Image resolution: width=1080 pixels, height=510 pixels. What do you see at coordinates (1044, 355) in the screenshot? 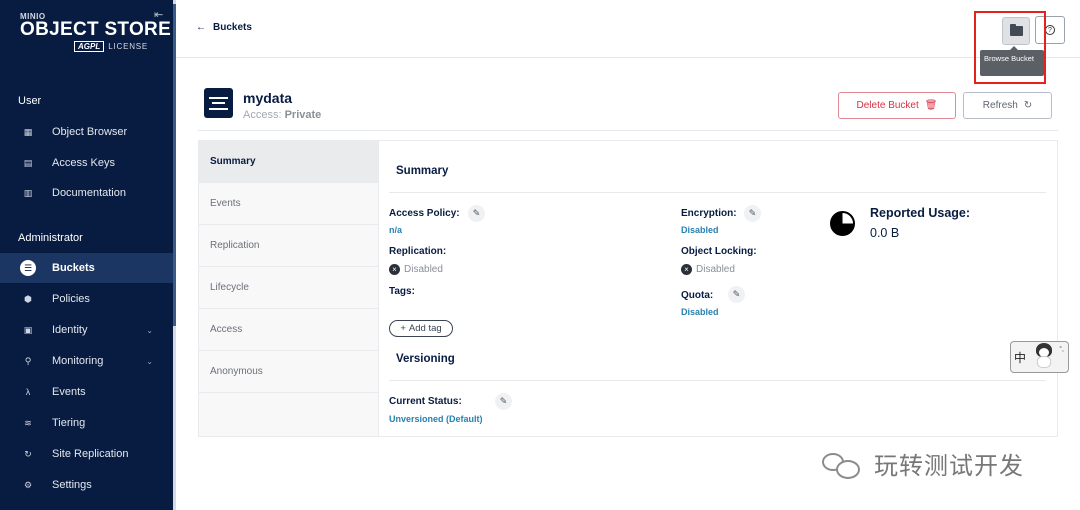
I see `ime-mascot-icon` at bounding box center [1044, 355].